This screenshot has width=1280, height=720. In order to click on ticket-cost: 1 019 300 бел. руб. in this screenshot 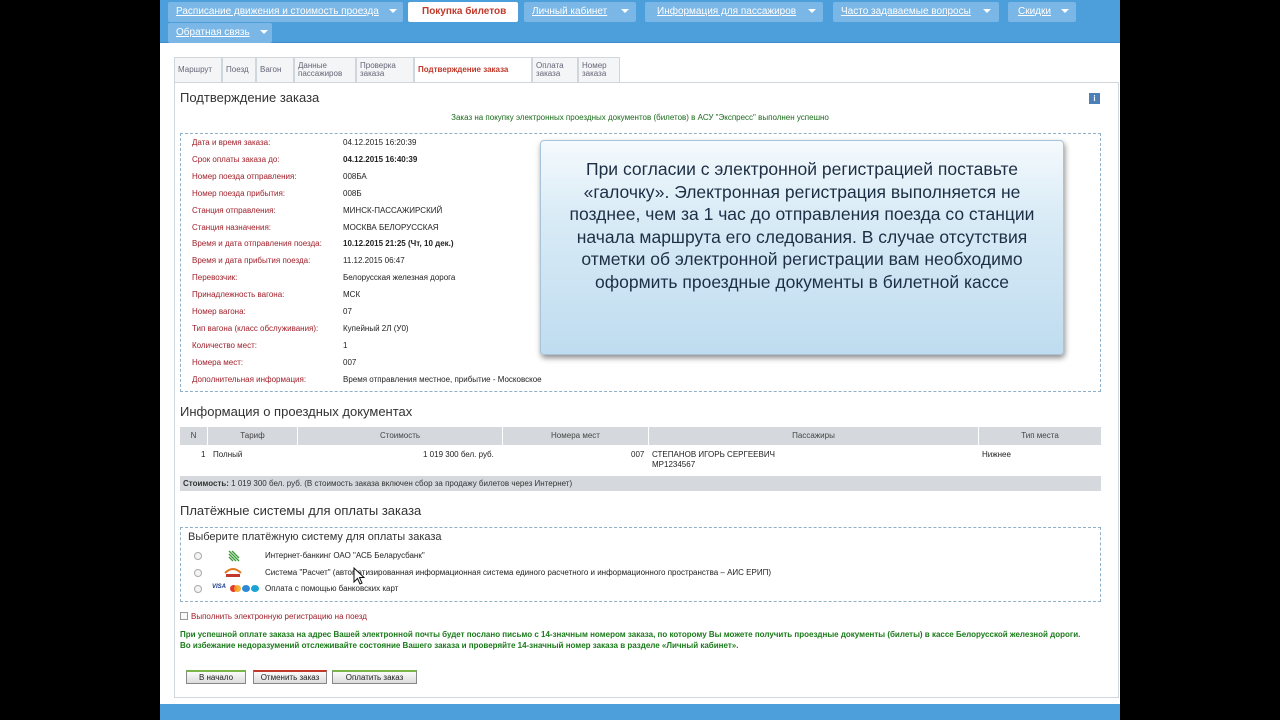, I will do `click(458, 454)`.